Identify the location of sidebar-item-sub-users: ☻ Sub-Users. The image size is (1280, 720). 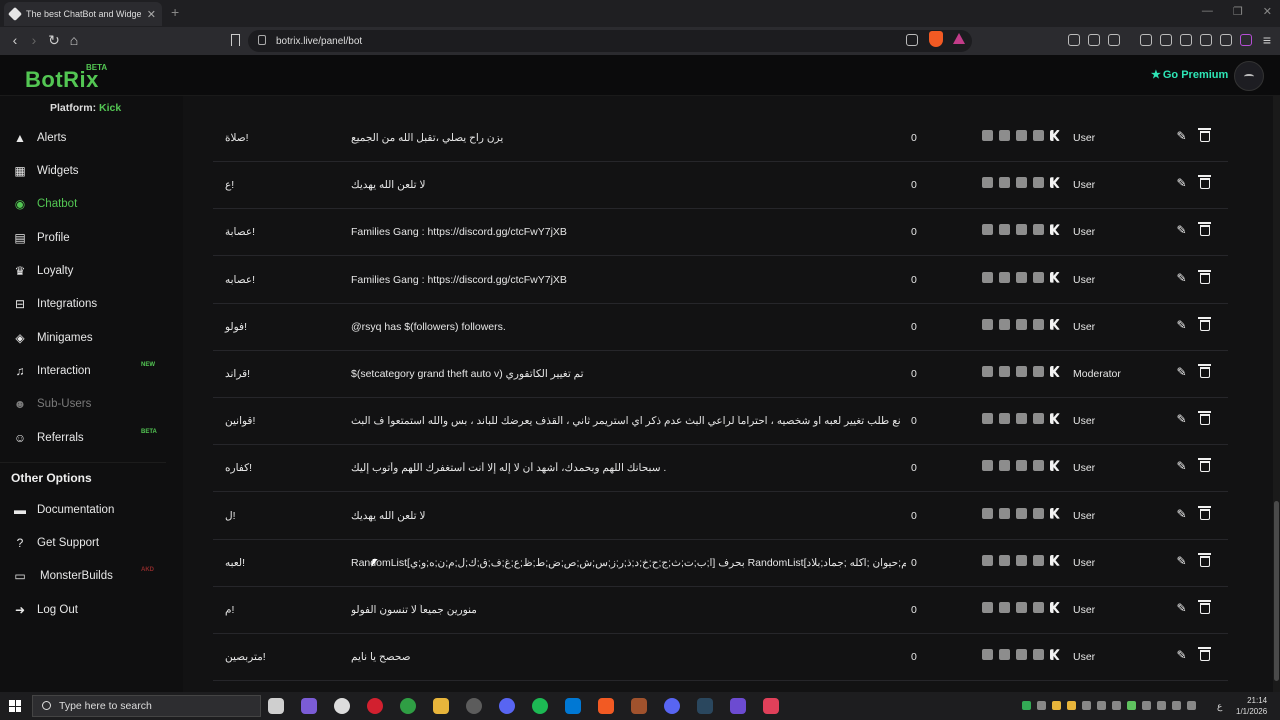
(83, 404).